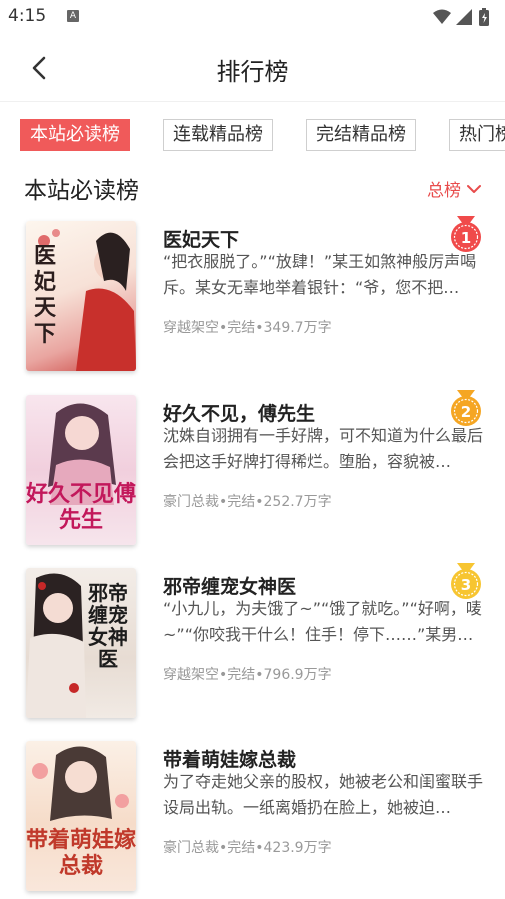 This screenshot has width=505, height=899. I want to click on book-meta: 豪门总裁•完结•252.7万字, so click(247, 502).